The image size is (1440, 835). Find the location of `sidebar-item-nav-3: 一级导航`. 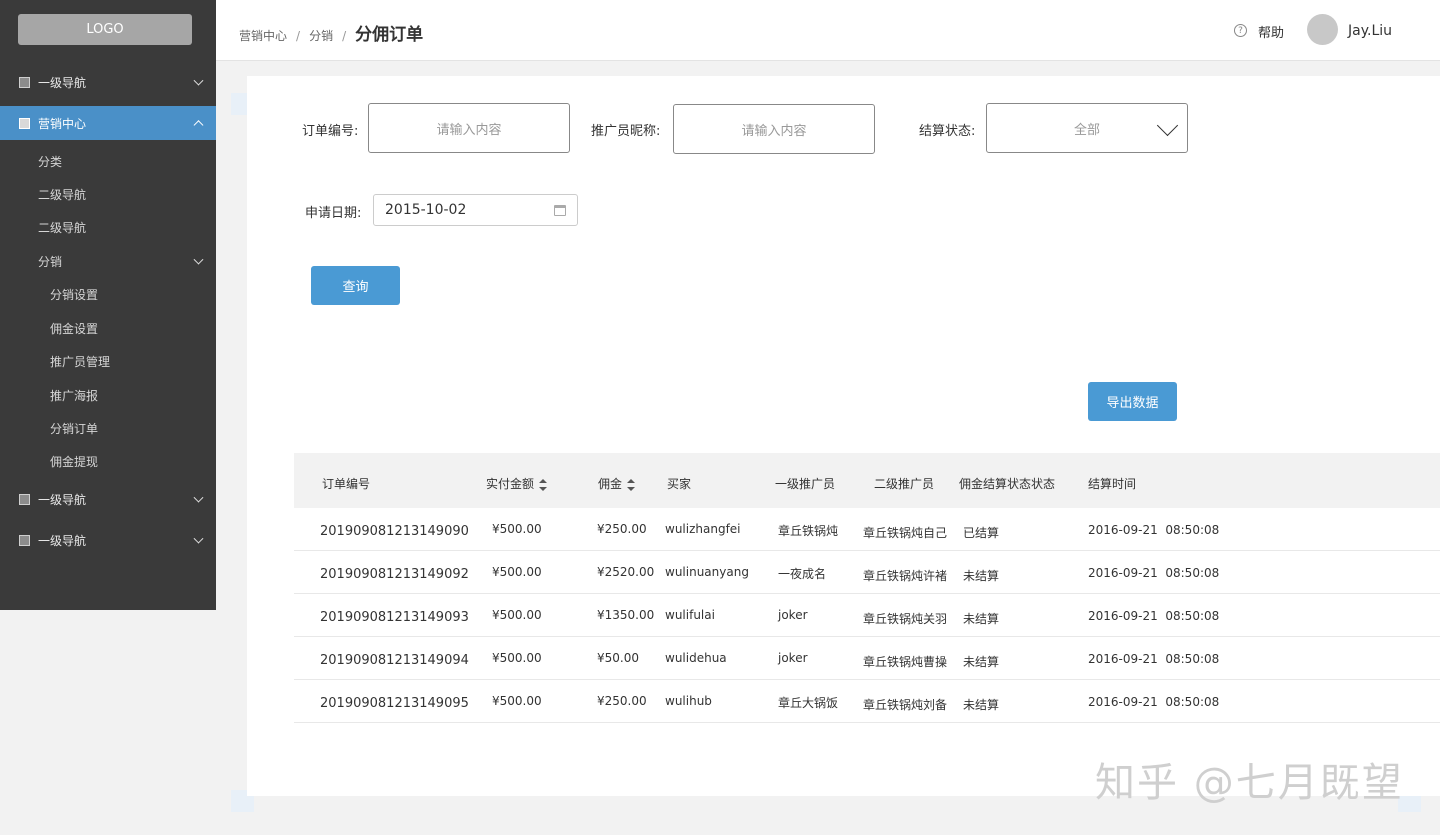

sidebar-item-nav-3: 一级导航 is located at coordinates (108, 540).